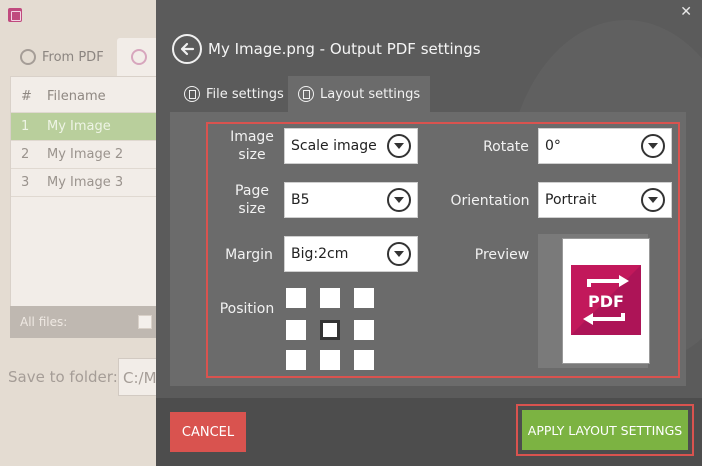 The height and width of the screenshot is (466, 702). Describe the element at coordinates (296, 330) in the screenshot. I see `position-middle-left` at that location.